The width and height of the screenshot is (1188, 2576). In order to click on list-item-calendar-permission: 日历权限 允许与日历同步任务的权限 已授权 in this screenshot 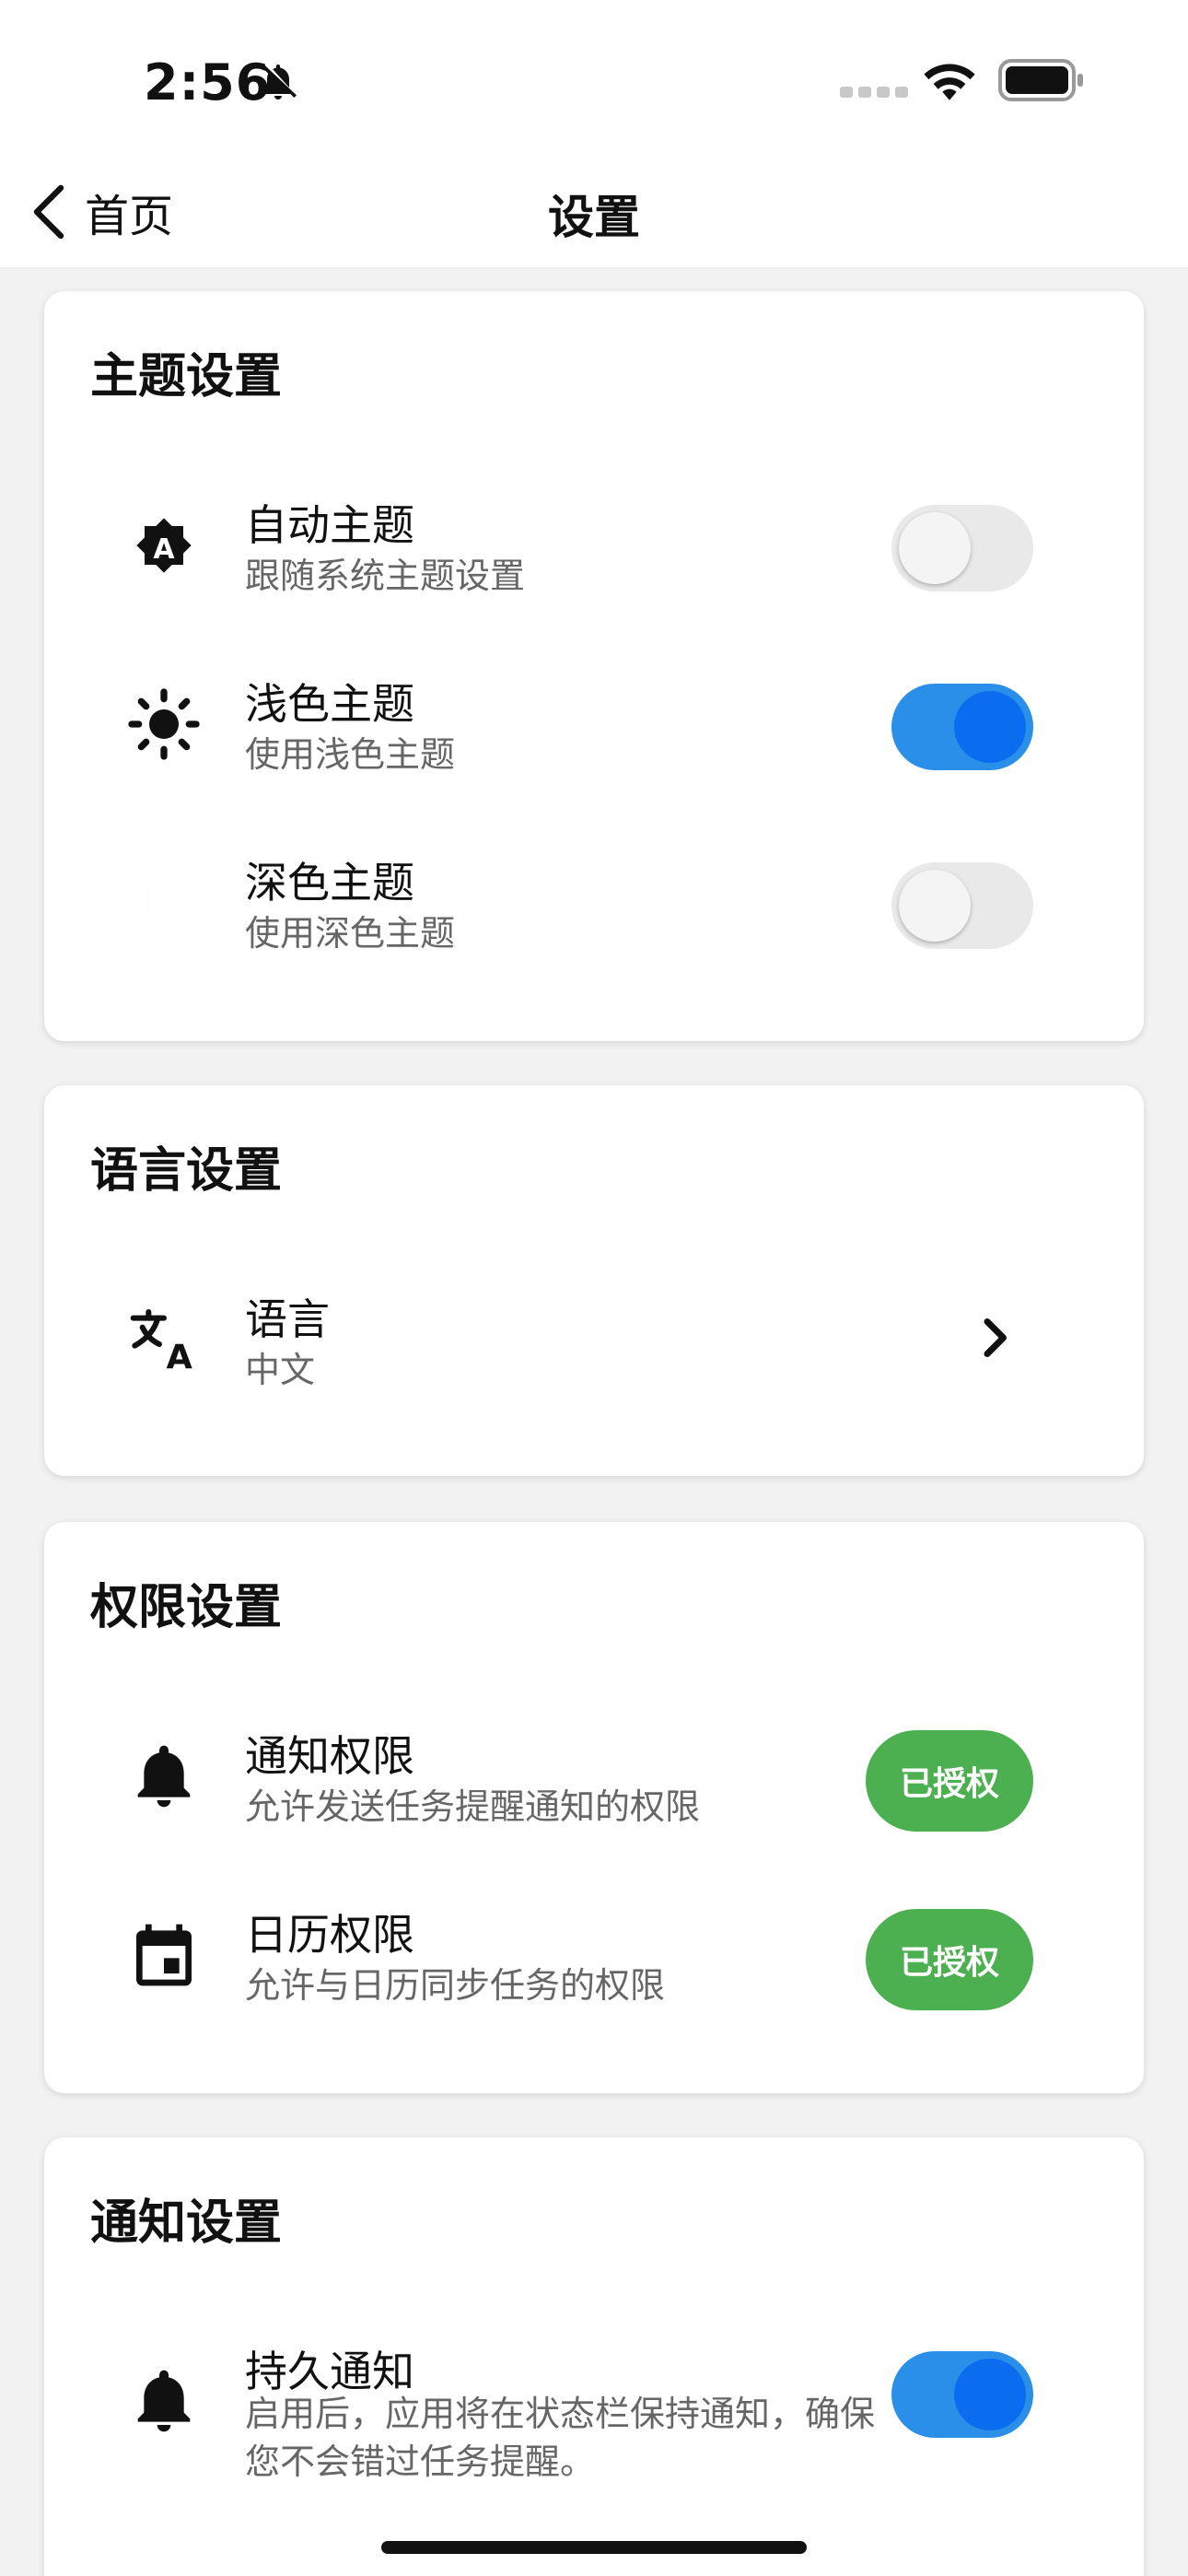, I will do `click(594, 1955)`.